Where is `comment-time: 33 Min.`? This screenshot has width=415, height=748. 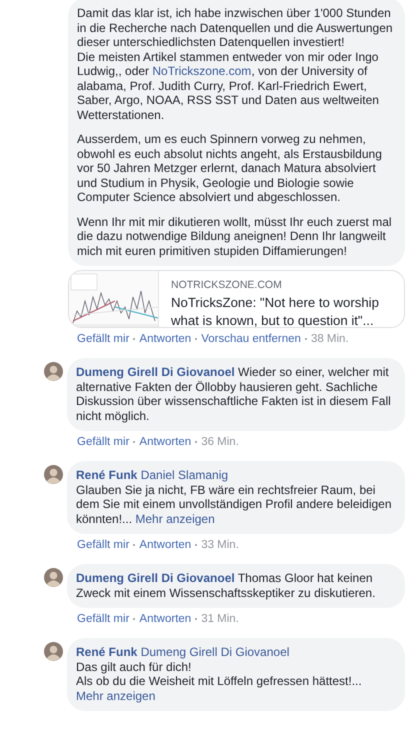 comment-time: 33 Min. is located at coordinates (220, 545).